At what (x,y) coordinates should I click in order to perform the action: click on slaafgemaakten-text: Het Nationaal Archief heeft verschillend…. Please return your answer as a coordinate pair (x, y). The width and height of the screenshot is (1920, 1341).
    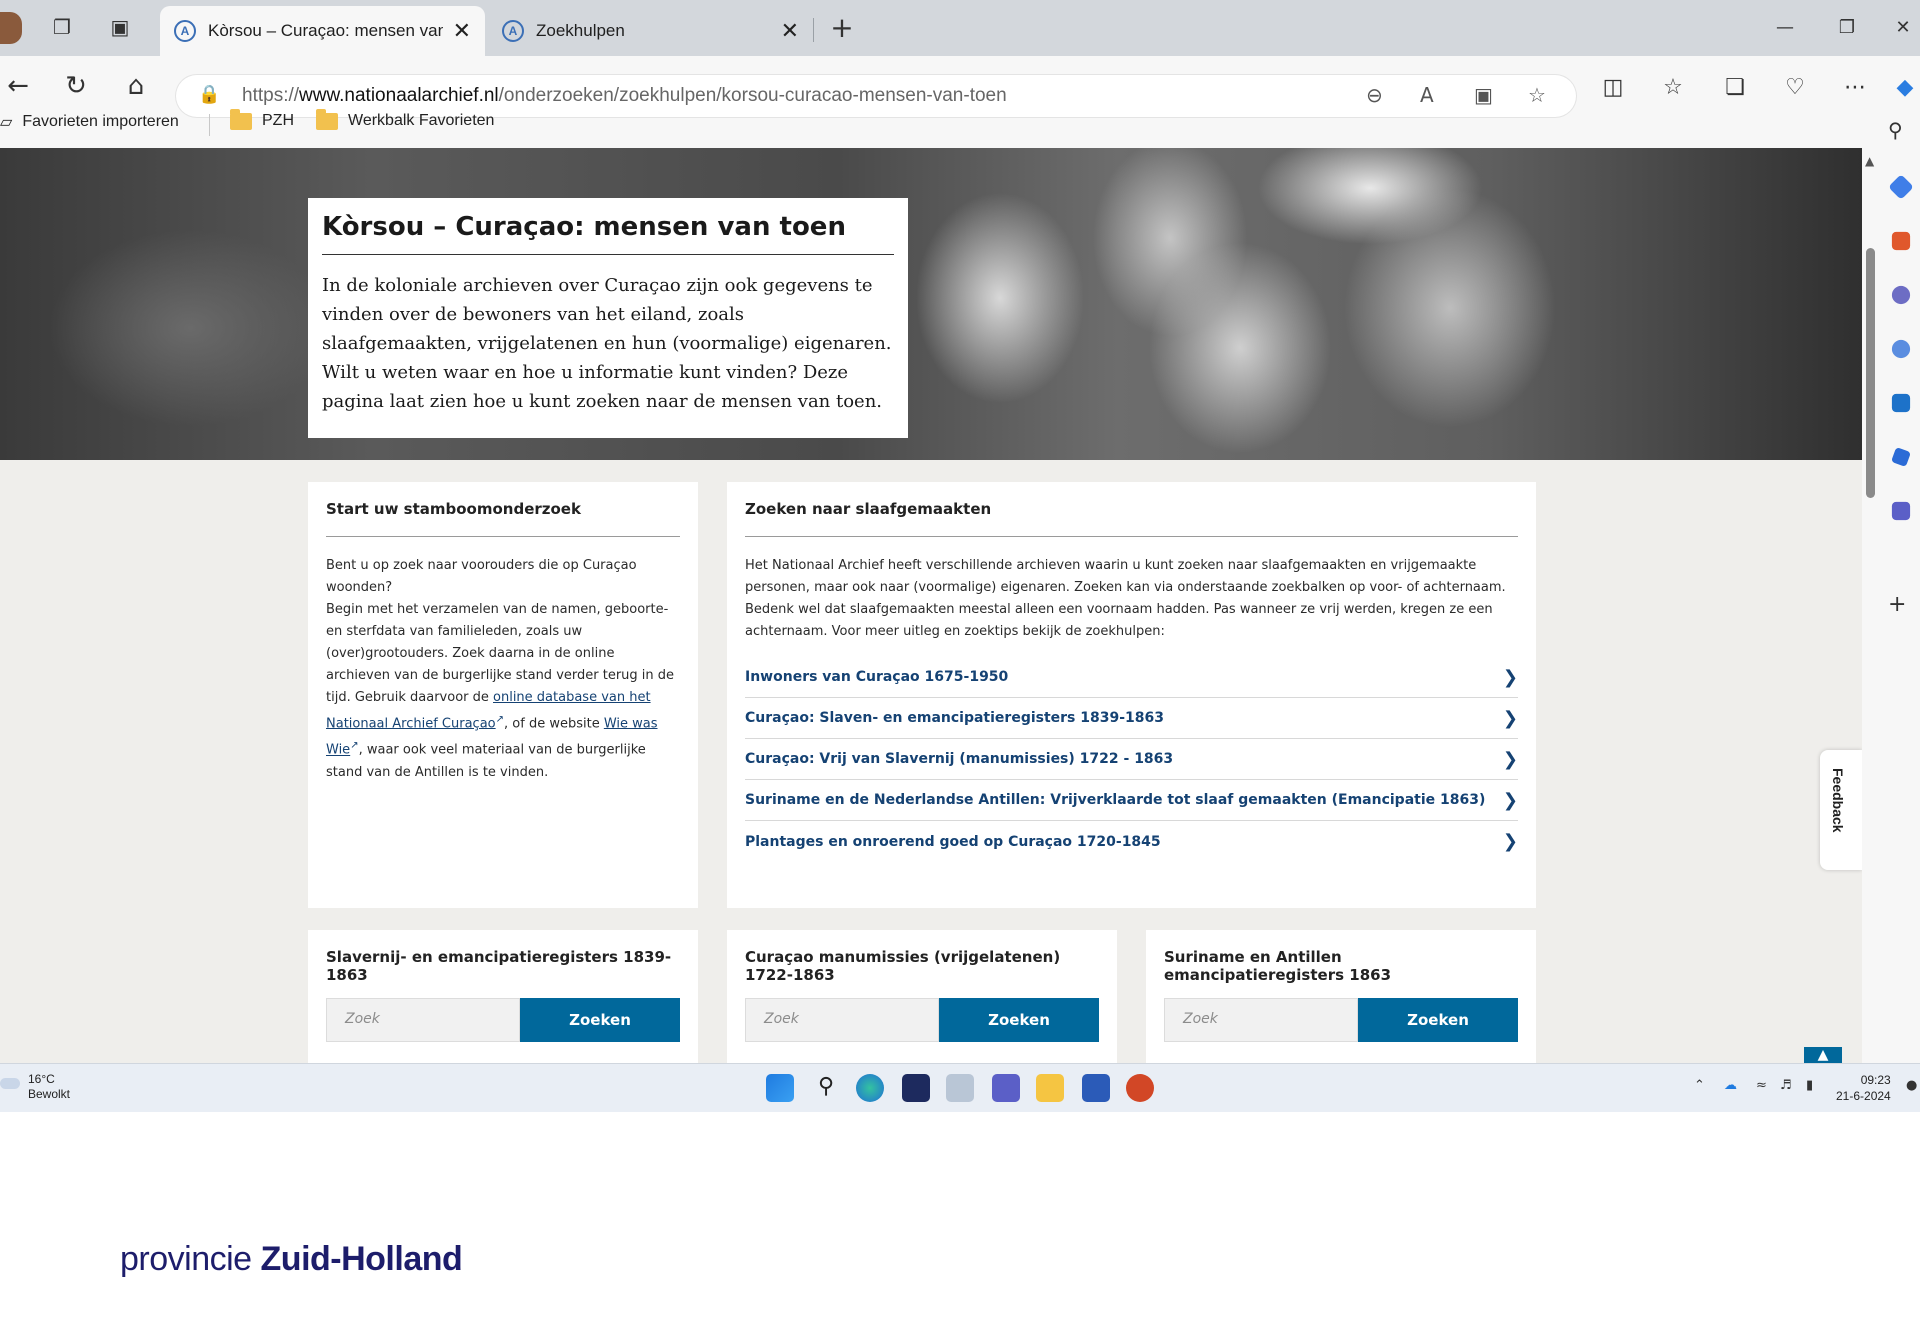
    Looking at the image, I should click on (1125, 598).